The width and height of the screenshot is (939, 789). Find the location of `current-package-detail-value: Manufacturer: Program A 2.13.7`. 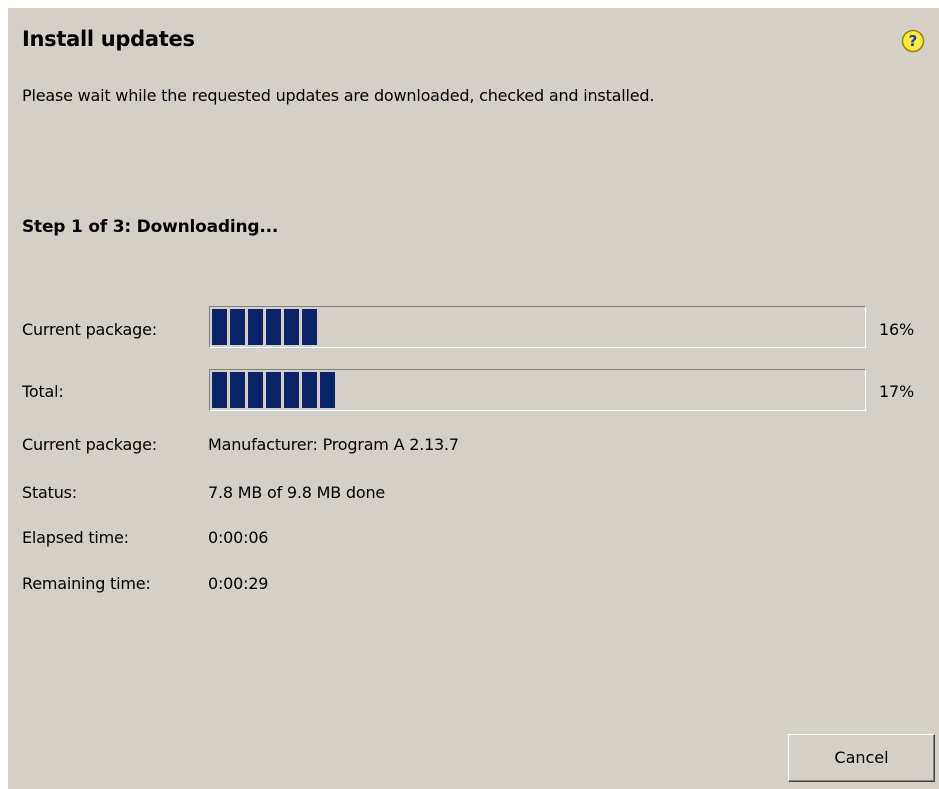

current-package-detail-value: Manufacturer: Program A 2.13.7 is located at coordinates (333, 444).